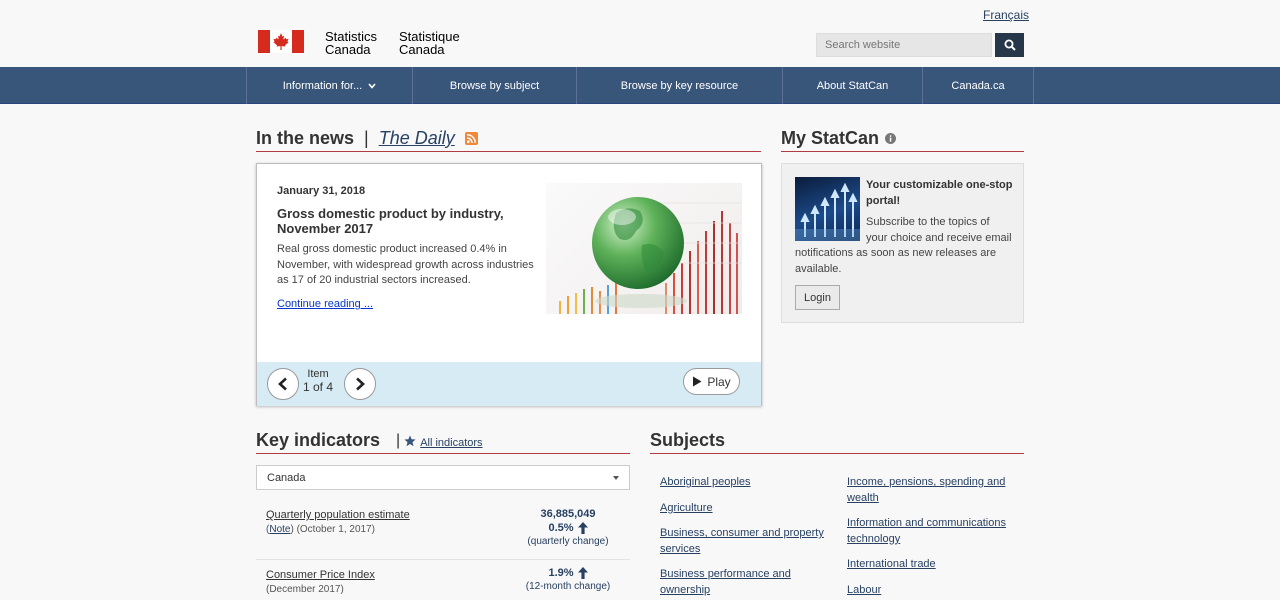  I want to click on cpi-change-note: (12-month change), so click(568, 586).